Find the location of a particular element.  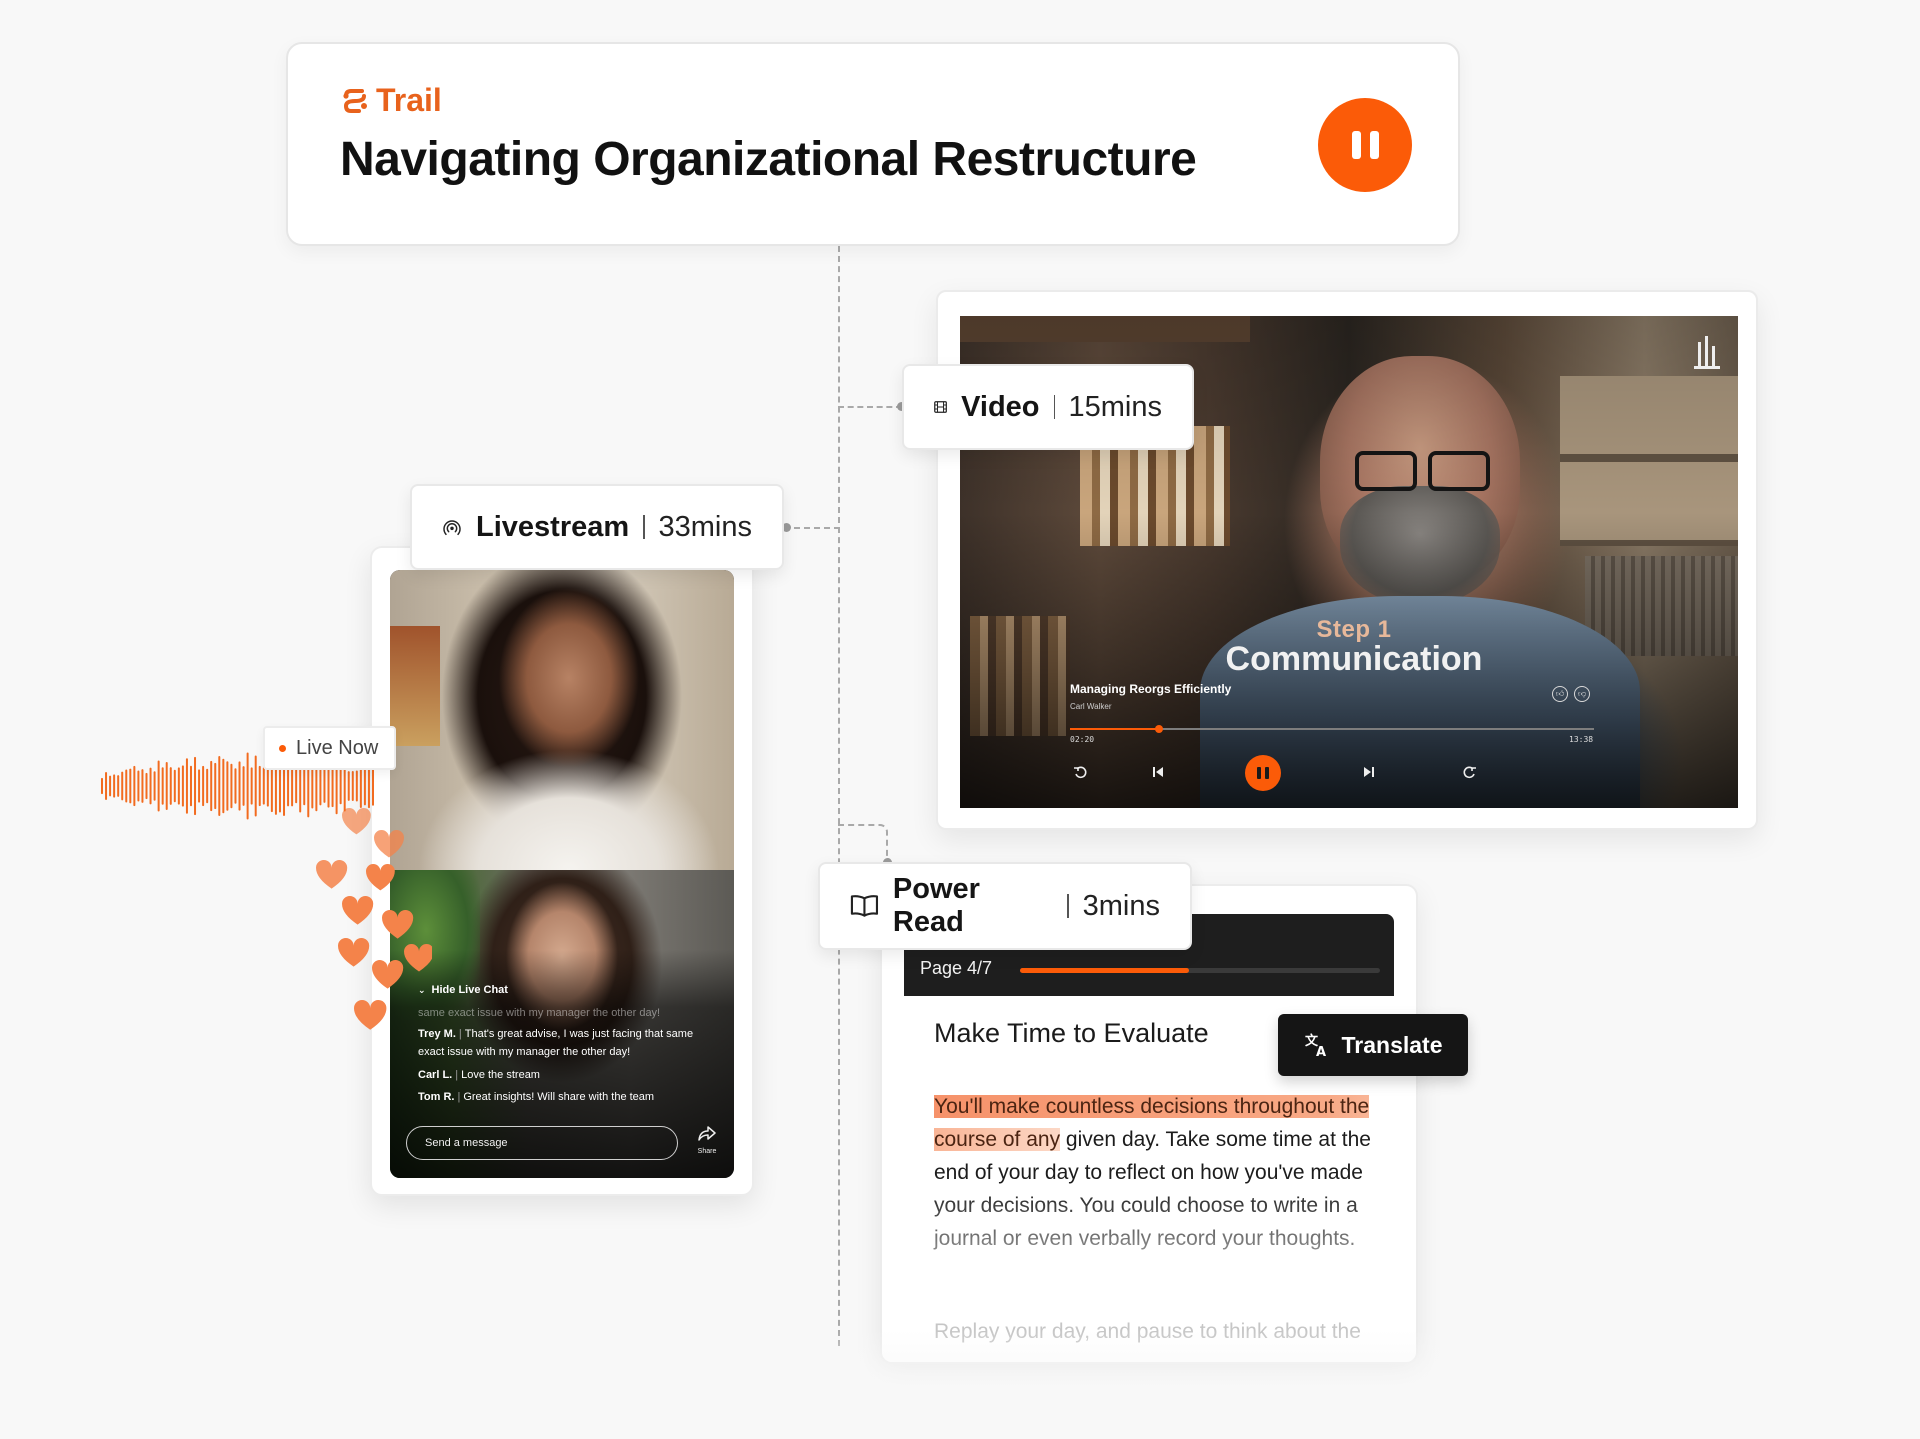

next-track-icon is located at coordinates (1369, 772).